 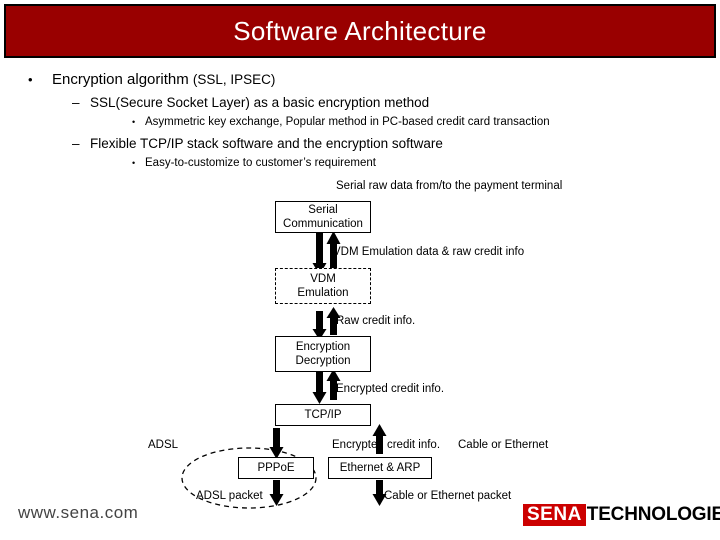 I want to click on arrow-down-pppoe-out, so click(x=276, y=493).